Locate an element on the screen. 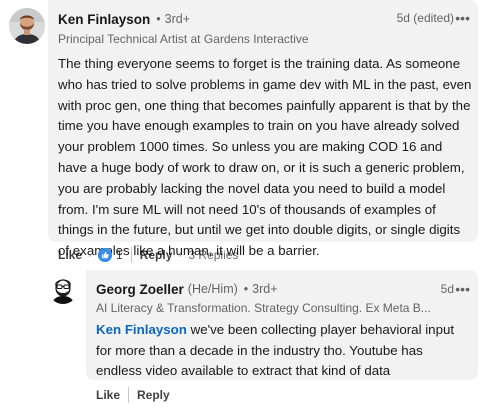 Image resolution: width=488 pixels, height=411 pixels. reply-header: Georg Zoeller (He/Him) • 3rd+ is located at coordinates (187, 289).